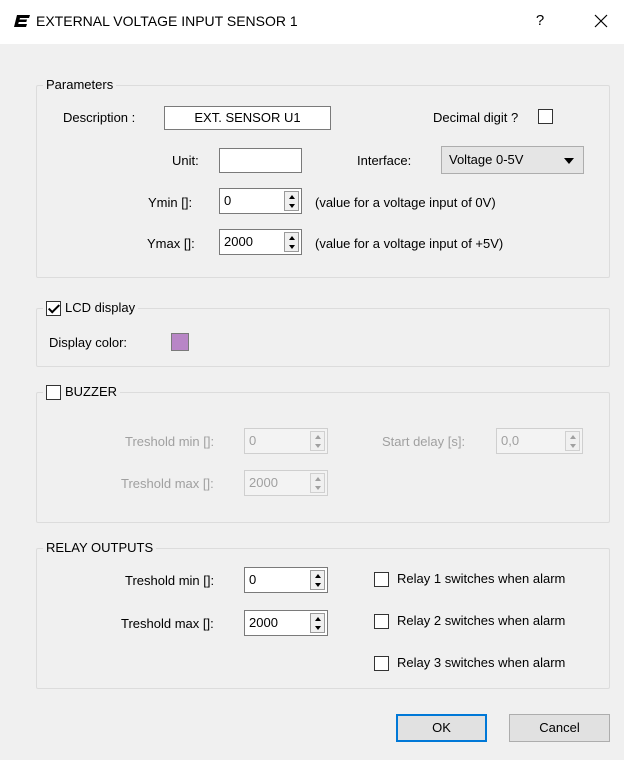 This screenshot has height=760, width=624. What do you see at coordinates (481, 578) in the screenshot?
I see `relay1-label: Relay 1 switches when alarm` at bounding box center [481, 578].